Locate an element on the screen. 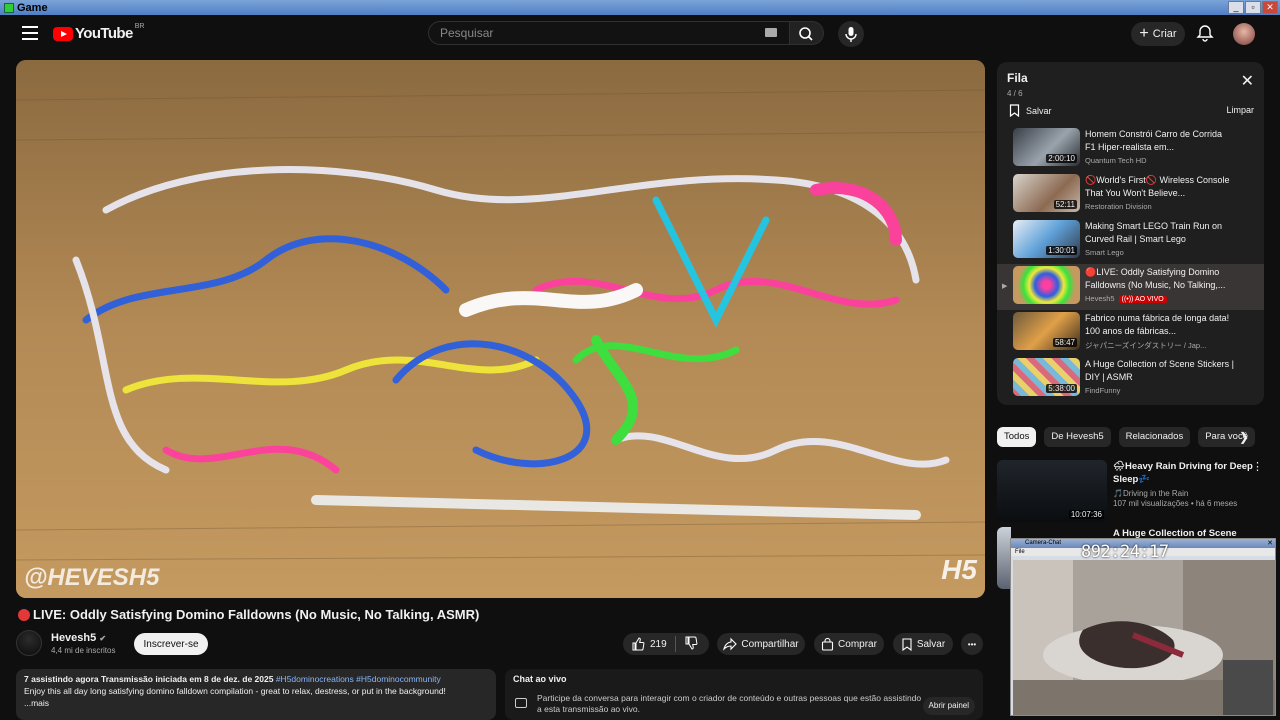 Image resolution: width=1280 pixels, height=720 pixels. bell-icon is located at coordinates (1205, 33).